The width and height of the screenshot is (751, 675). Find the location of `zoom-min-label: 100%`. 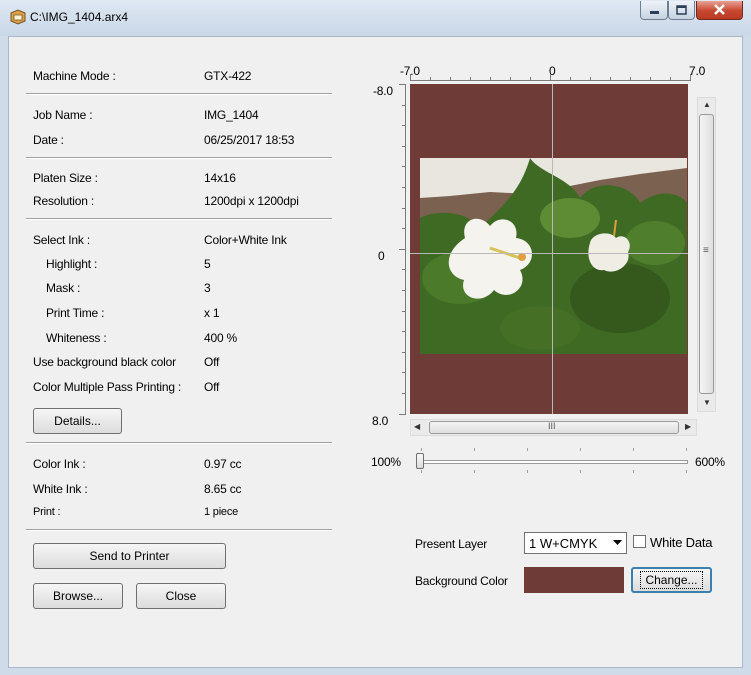

zoom-min-label: 100% is located at coordinates (386, 462).